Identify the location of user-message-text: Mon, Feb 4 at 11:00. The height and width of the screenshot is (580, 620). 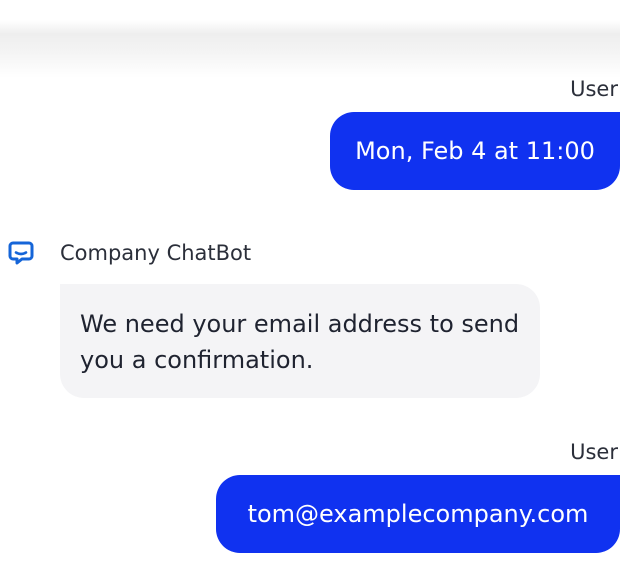
(475, 151).